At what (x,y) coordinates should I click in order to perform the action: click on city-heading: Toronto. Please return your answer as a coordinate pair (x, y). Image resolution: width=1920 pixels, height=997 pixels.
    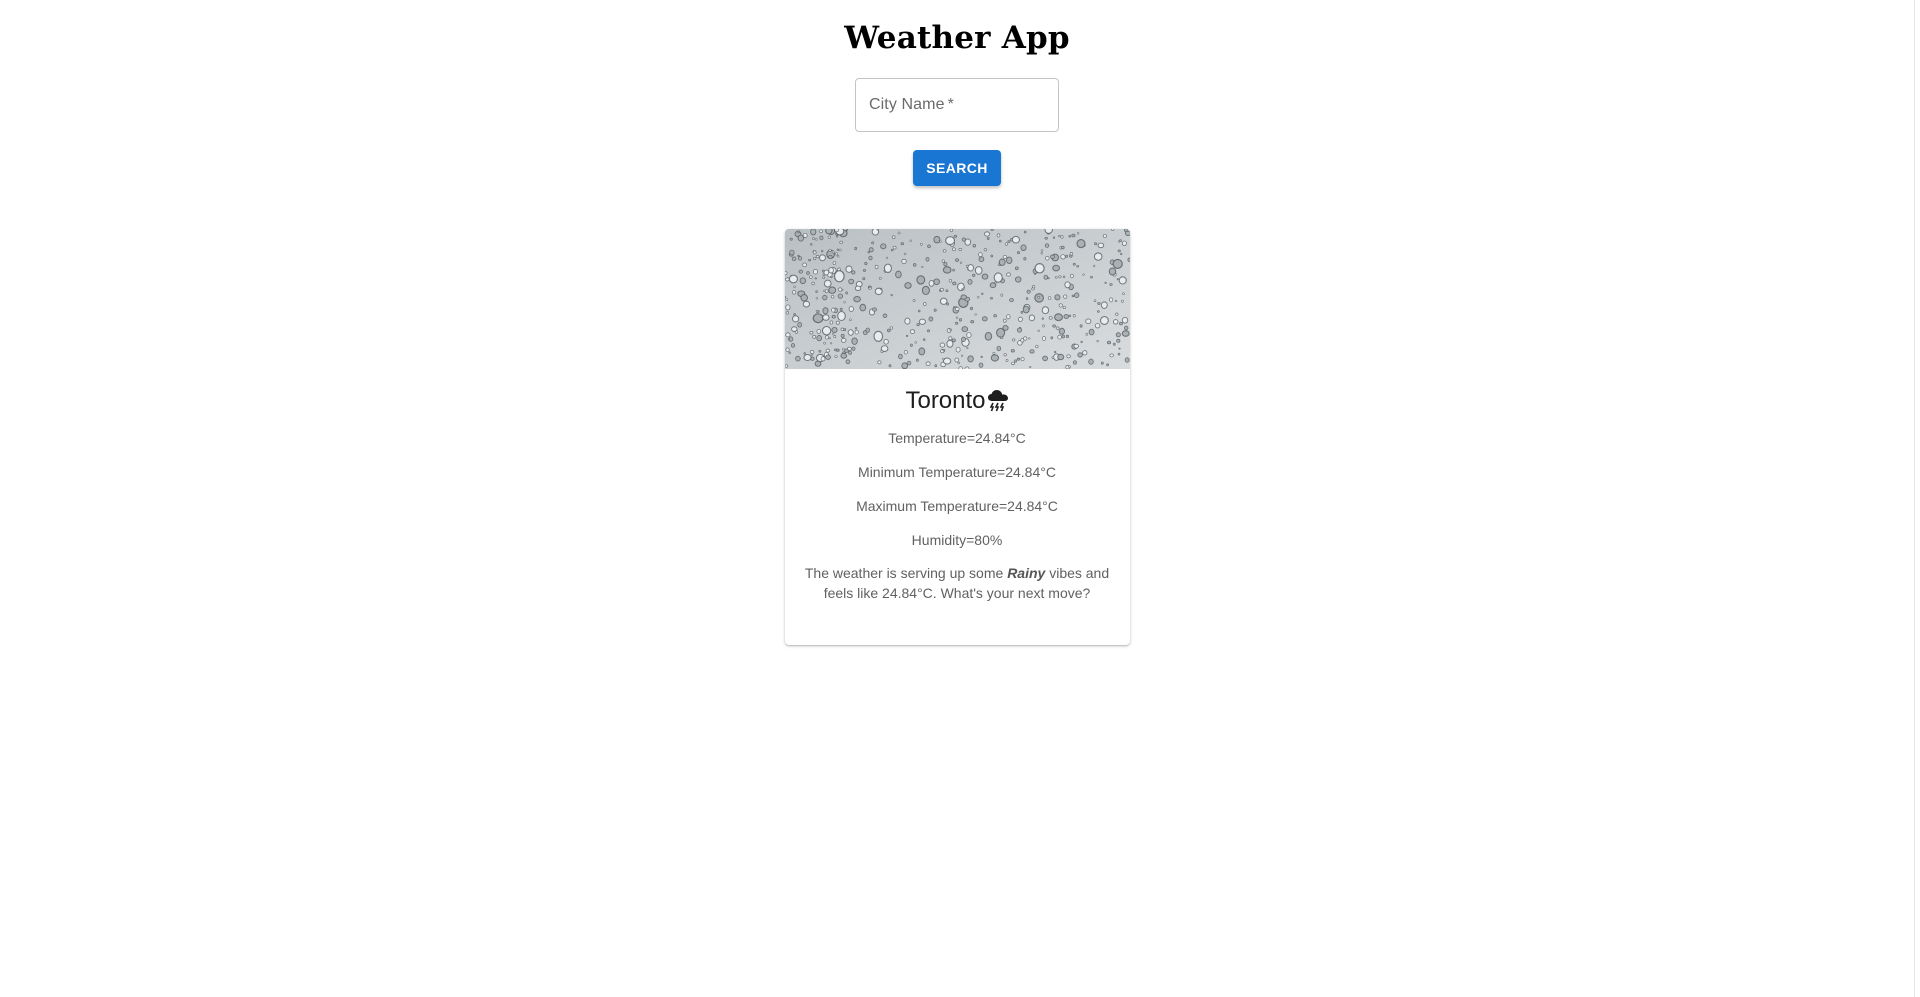
    Looking at the image, I should click on (956, 401).